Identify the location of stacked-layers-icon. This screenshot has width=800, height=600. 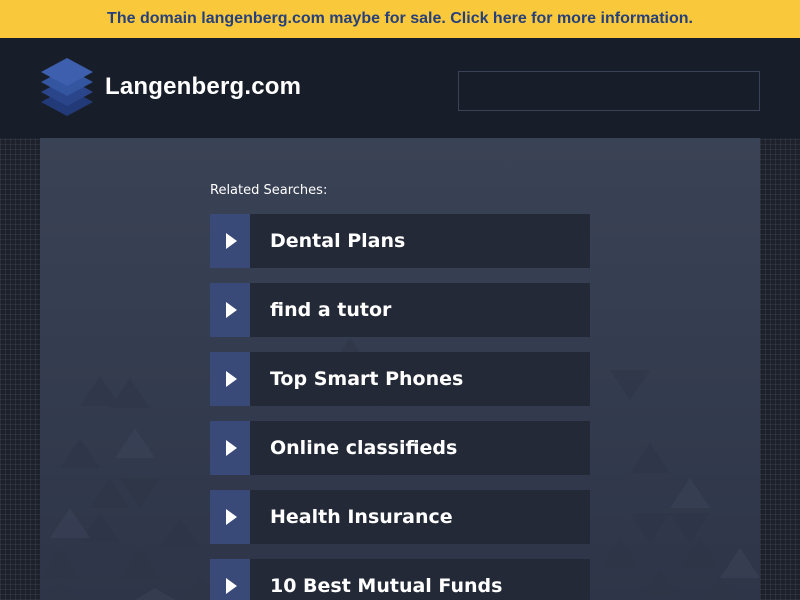
(67, 87).